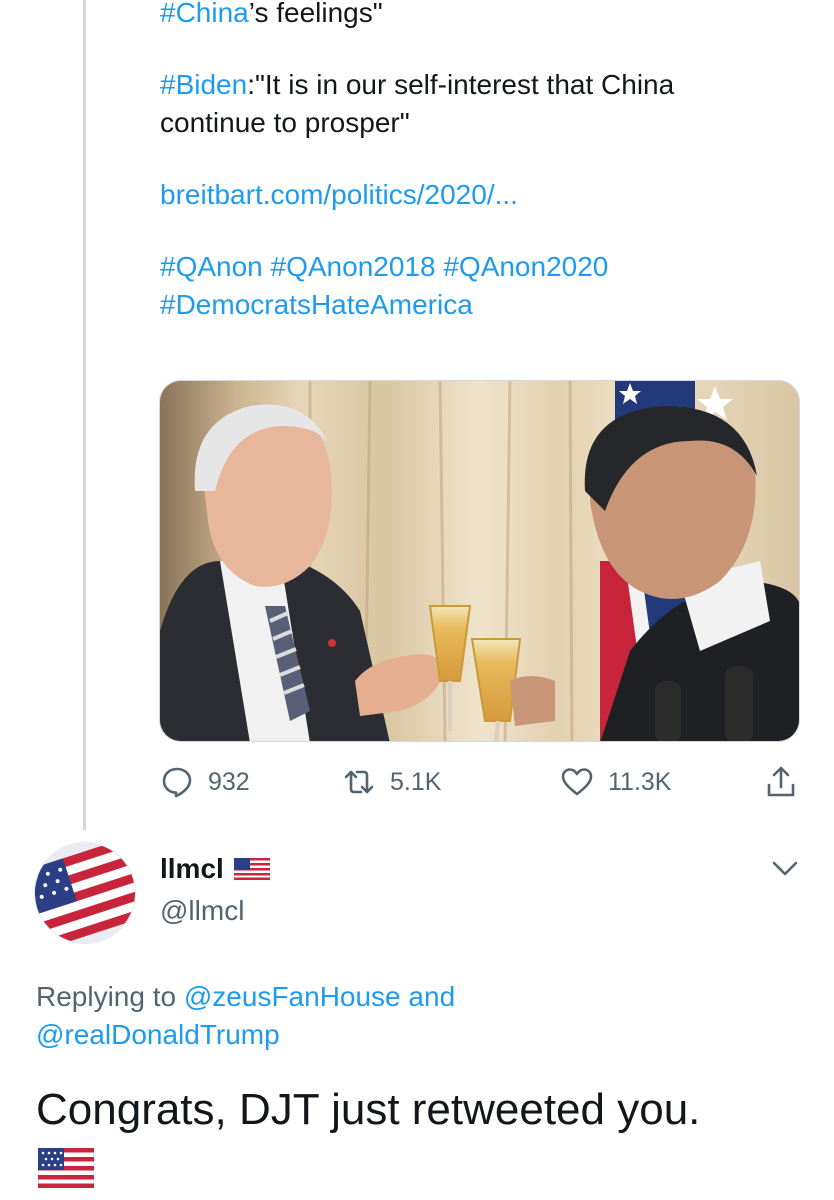 Image resolution: width=834 pixels, height=1200 pixels. Describe the element at coordinates (251, 869) in the screenshot. I see `us-flag-icon` at that location.